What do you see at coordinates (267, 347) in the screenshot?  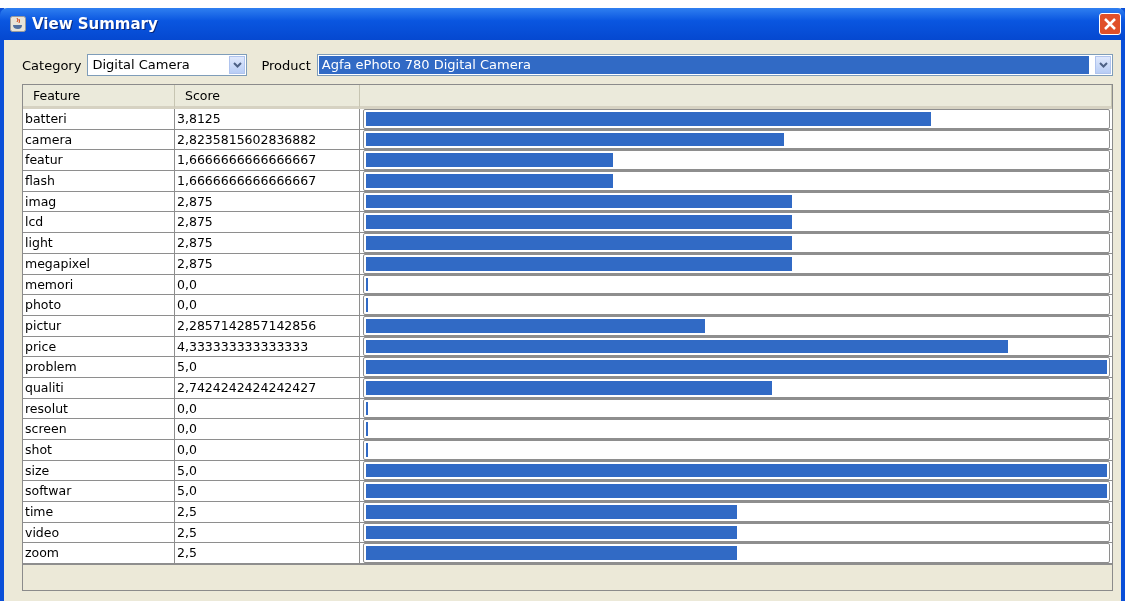 I see `table-cell: 4,333333333333333` at bounding box center [267, 347].